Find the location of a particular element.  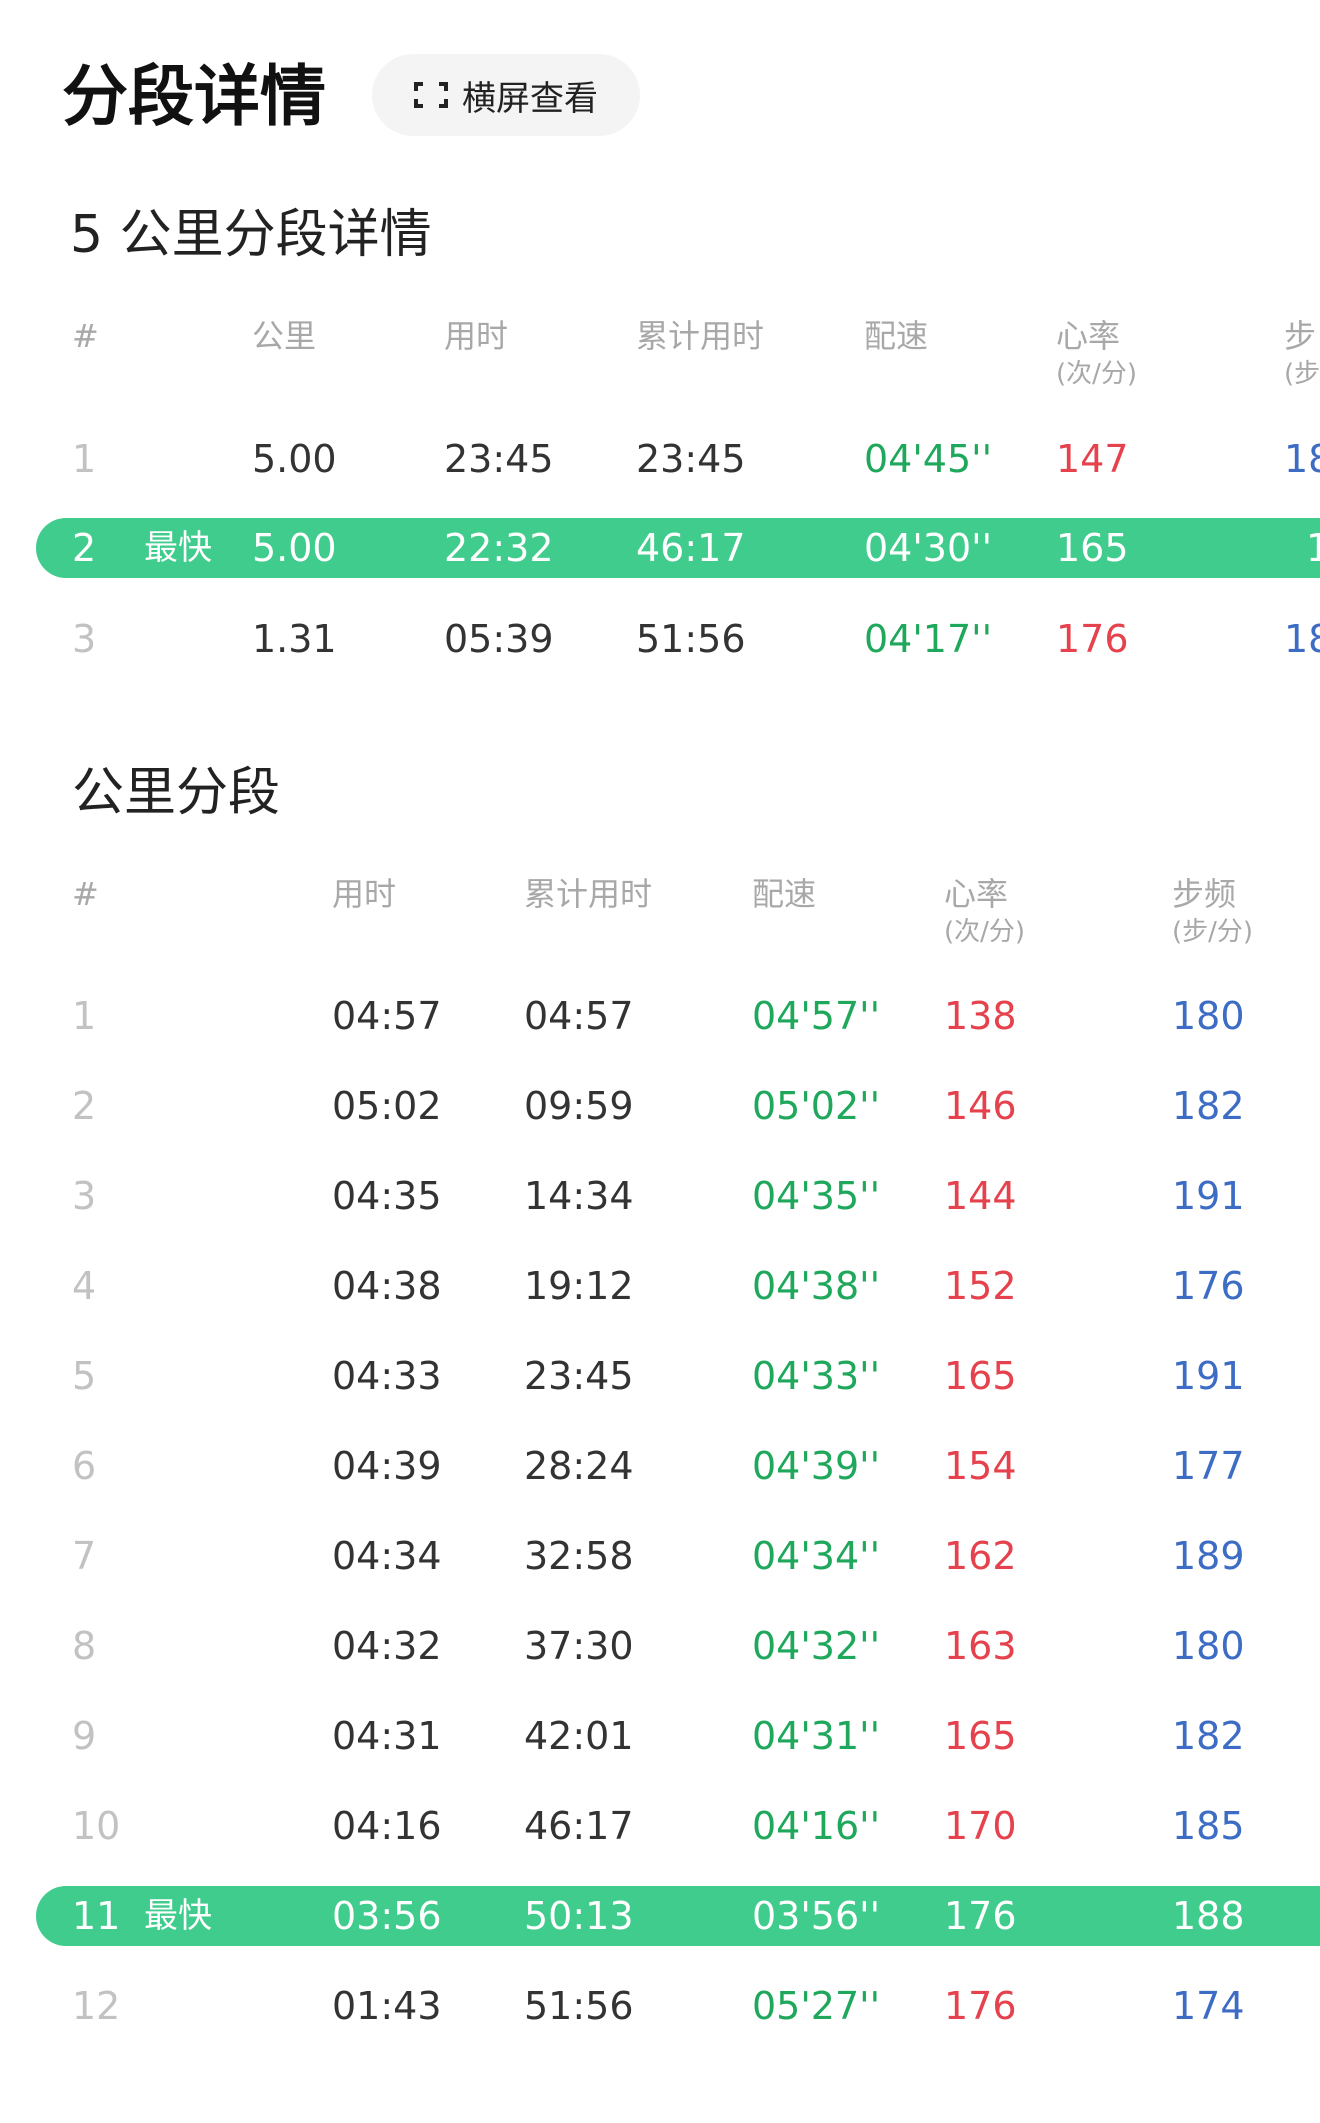

row-heart-rate: 147 is located at coordinates (1092, 459).